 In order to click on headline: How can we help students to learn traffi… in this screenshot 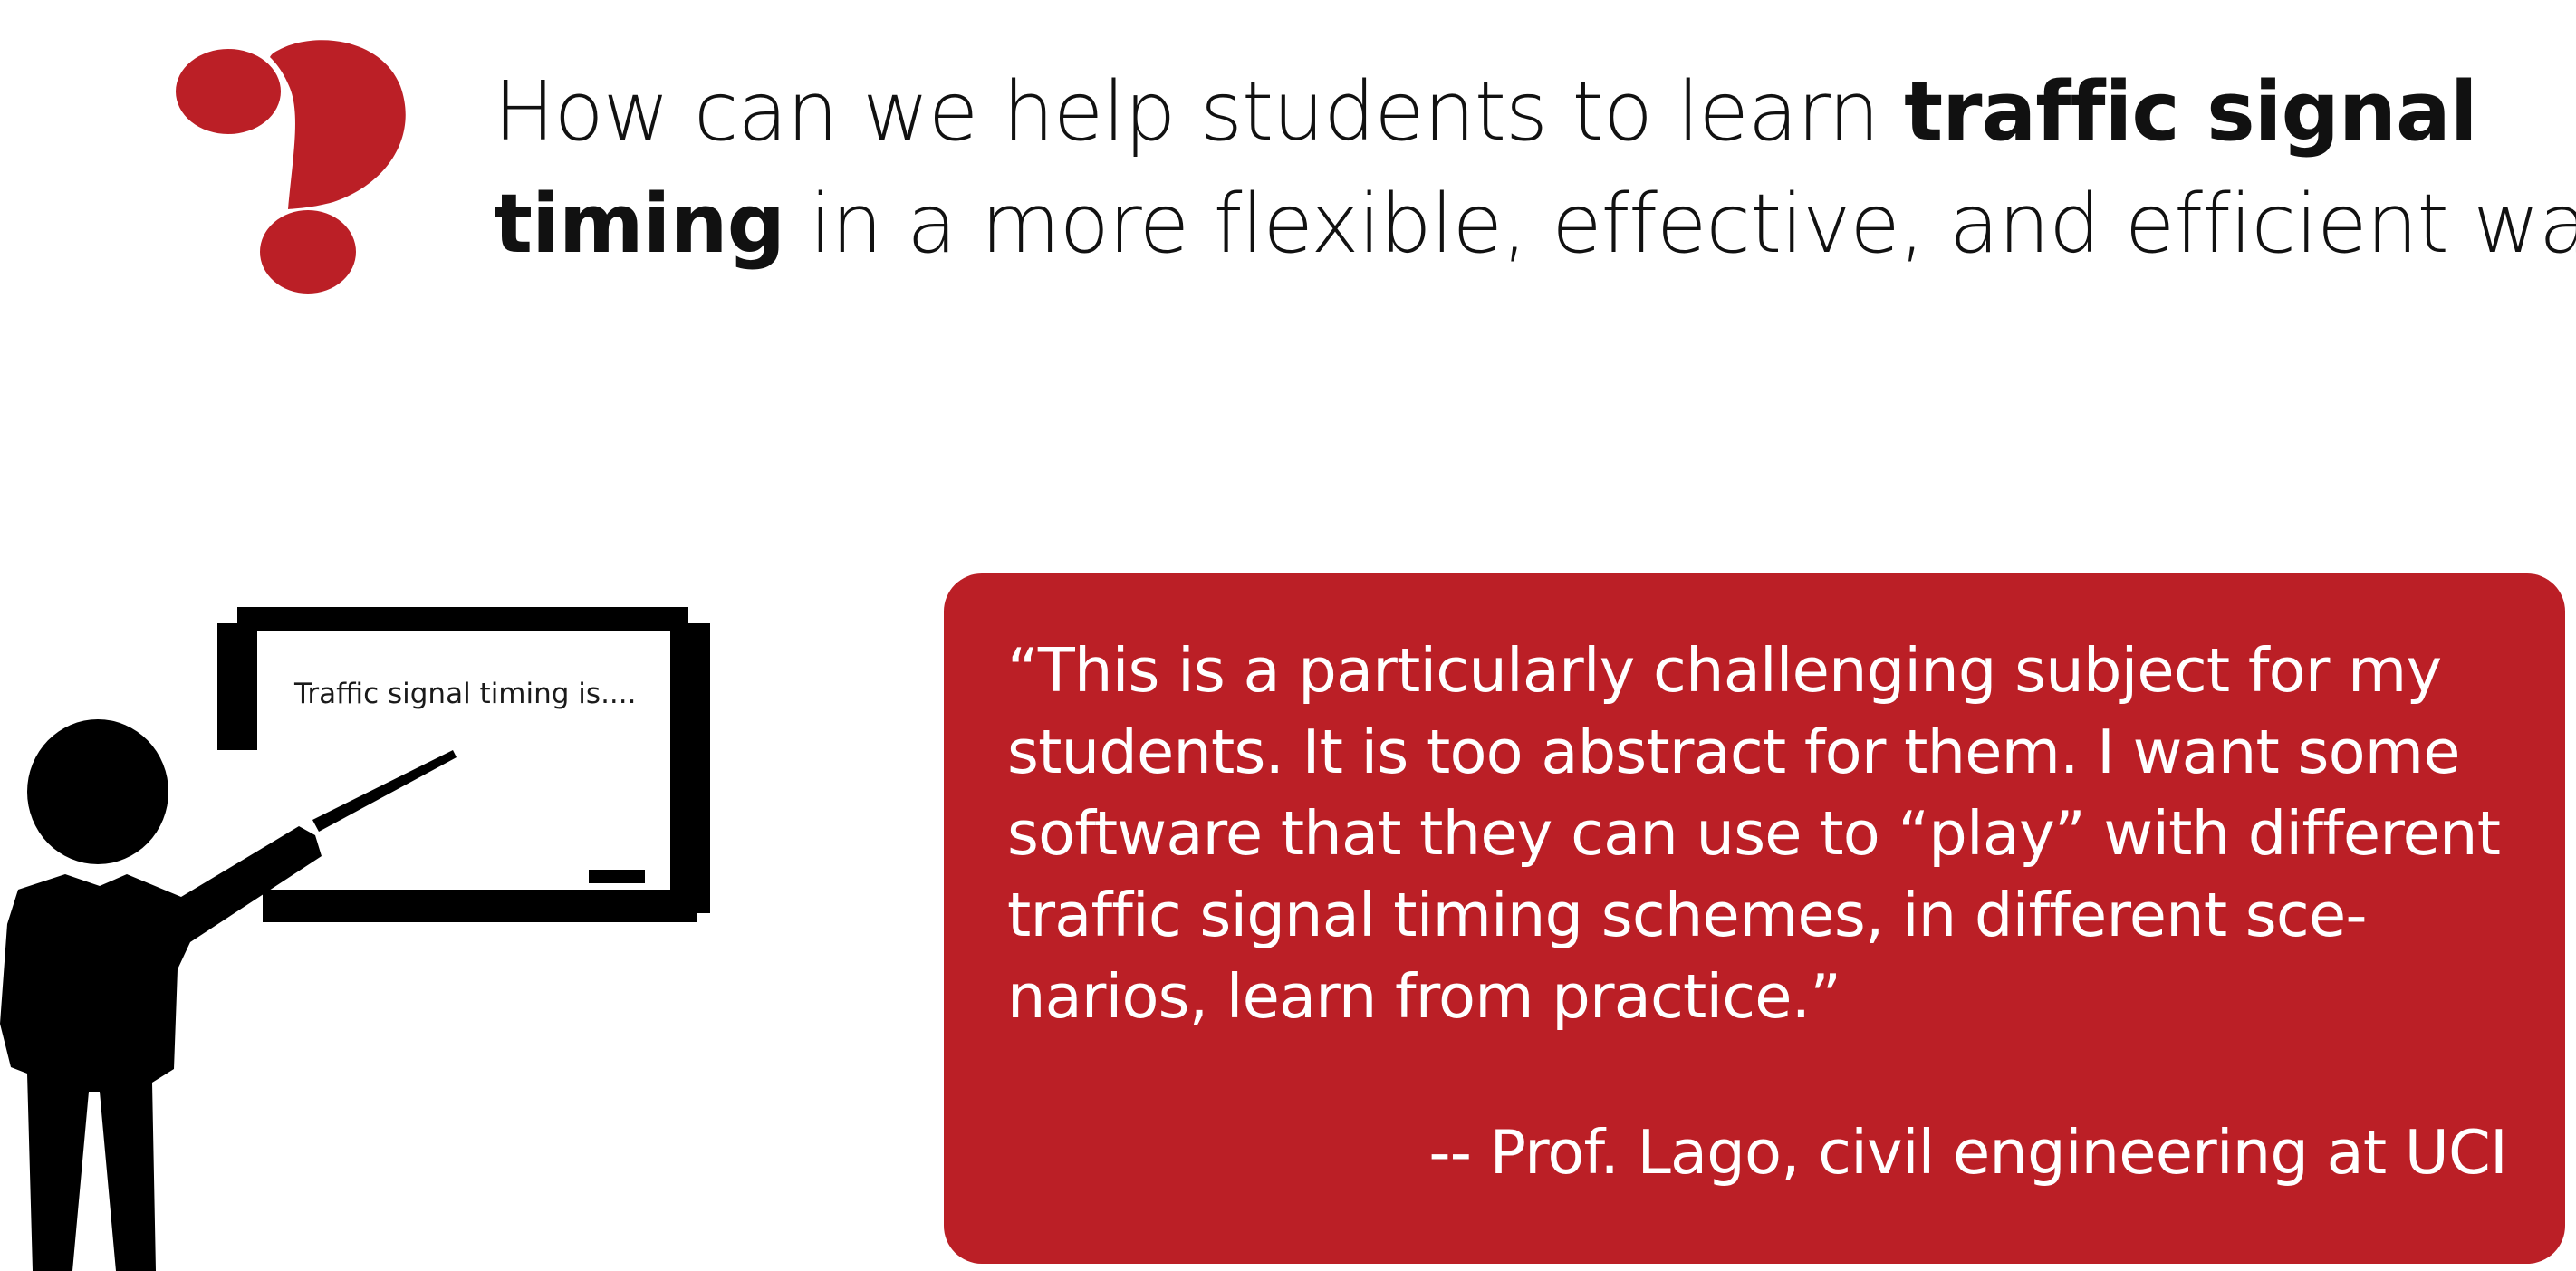, I will do `click(1535, 168)`.